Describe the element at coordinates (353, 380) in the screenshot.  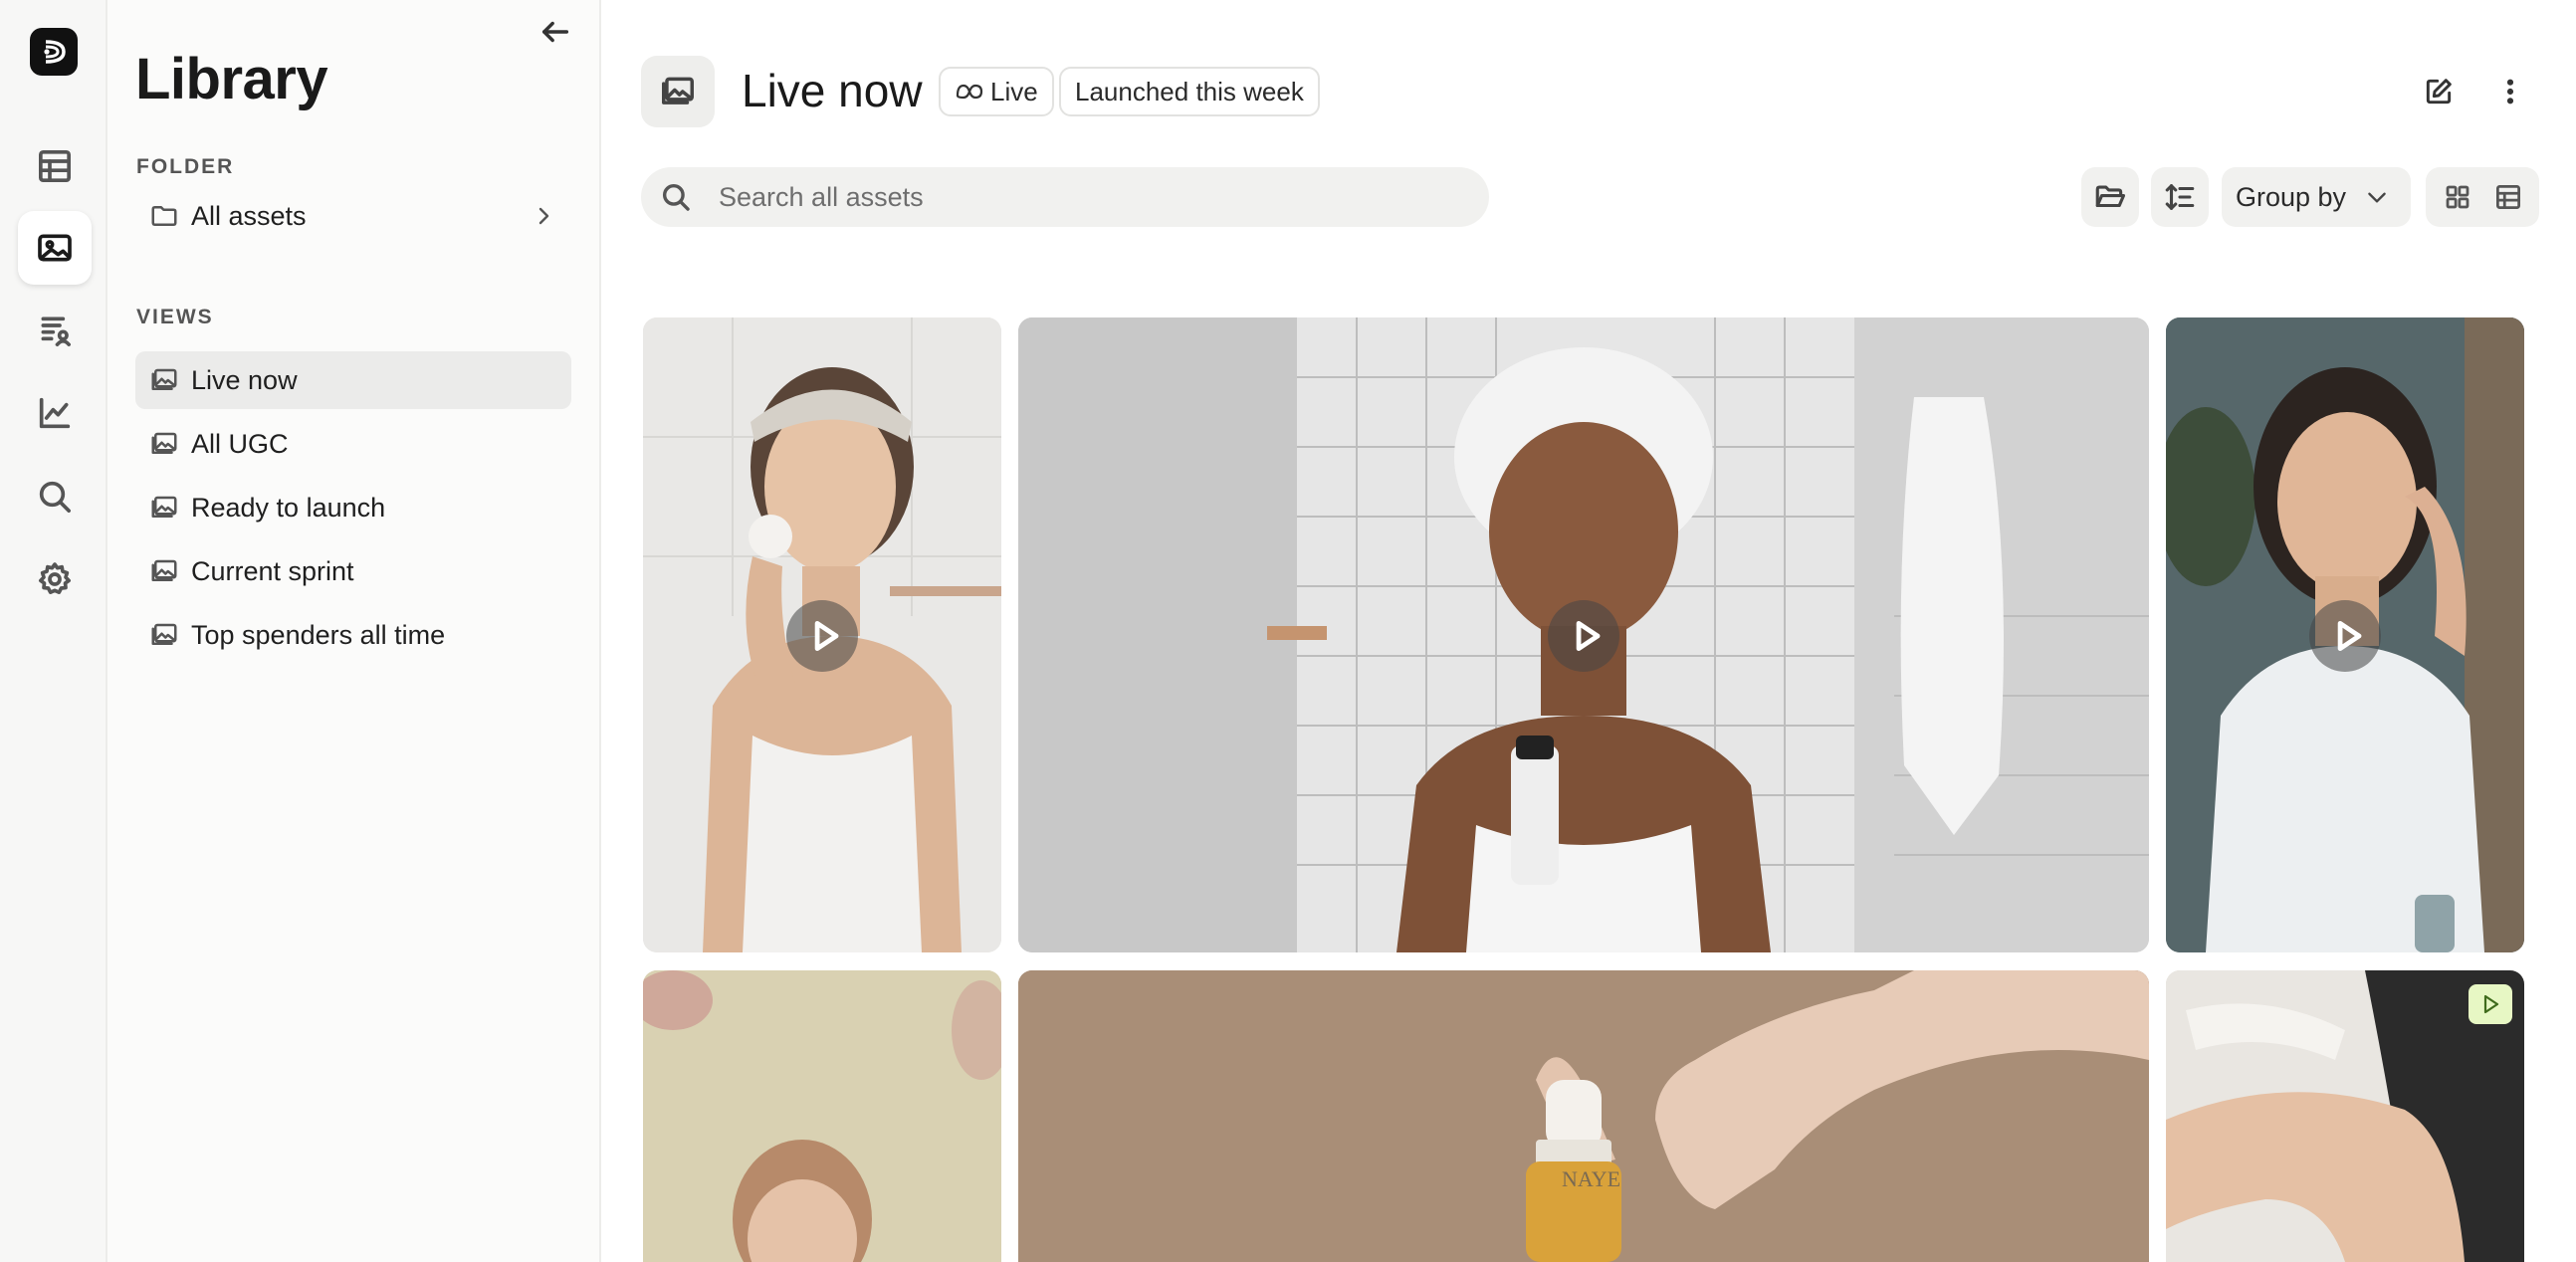
I see `view-item-live-now: Live now` at that location.